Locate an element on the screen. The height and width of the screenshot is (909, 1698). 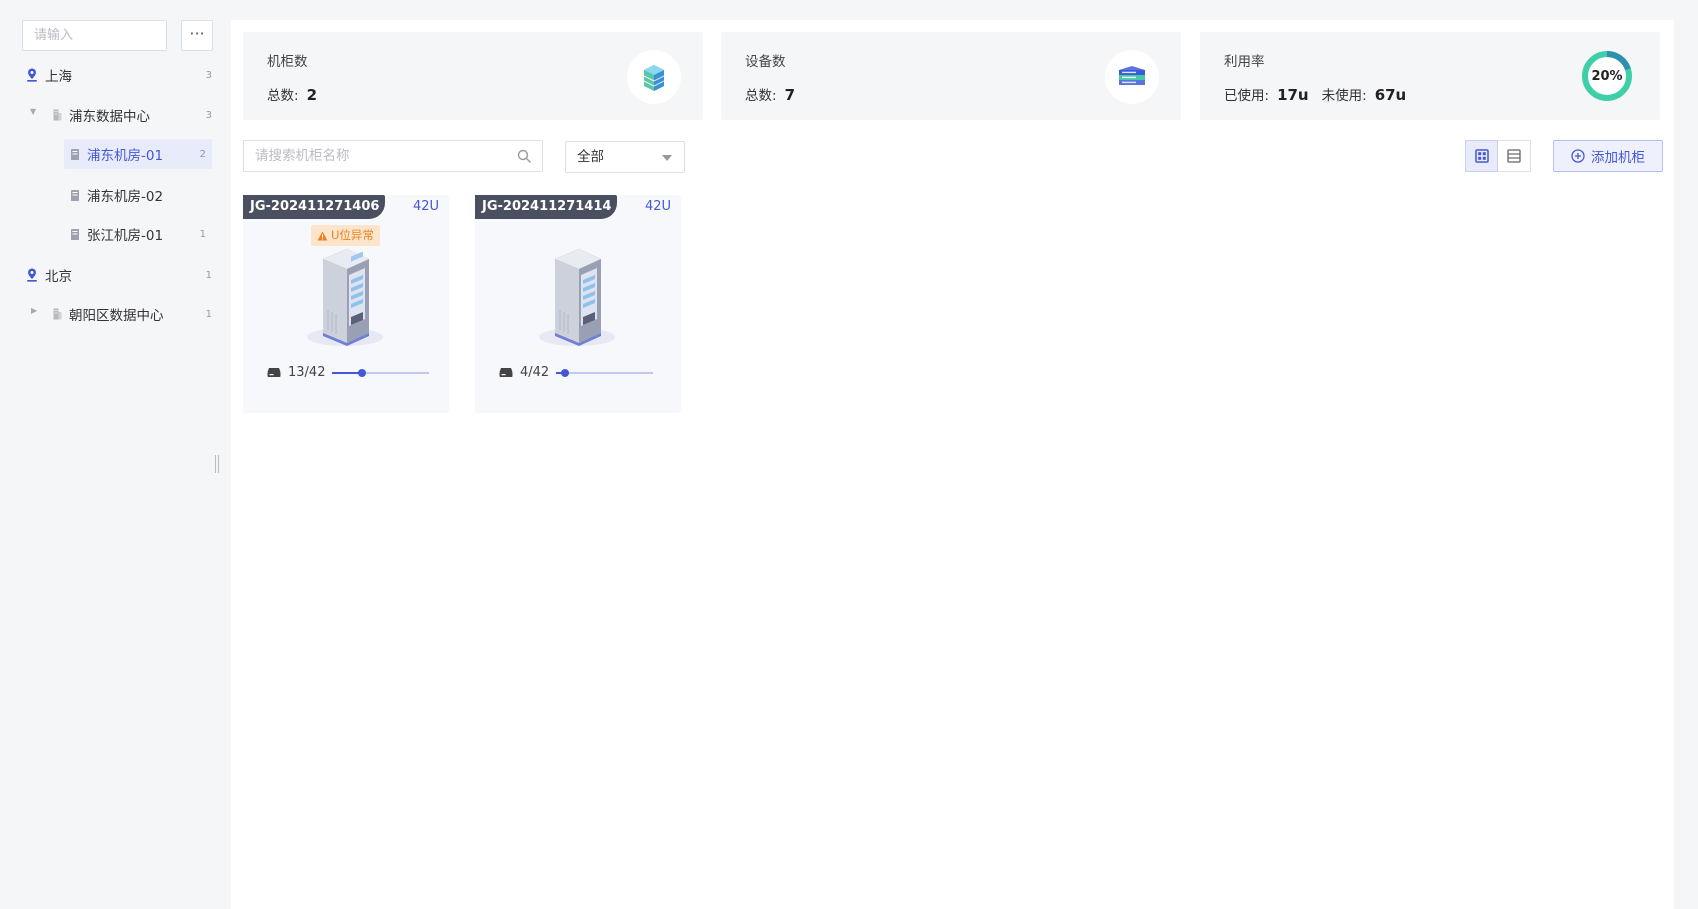
tree-node-pudong-dc: ▼ 浦东数据中心 3 is located at coordinates (119, 115).